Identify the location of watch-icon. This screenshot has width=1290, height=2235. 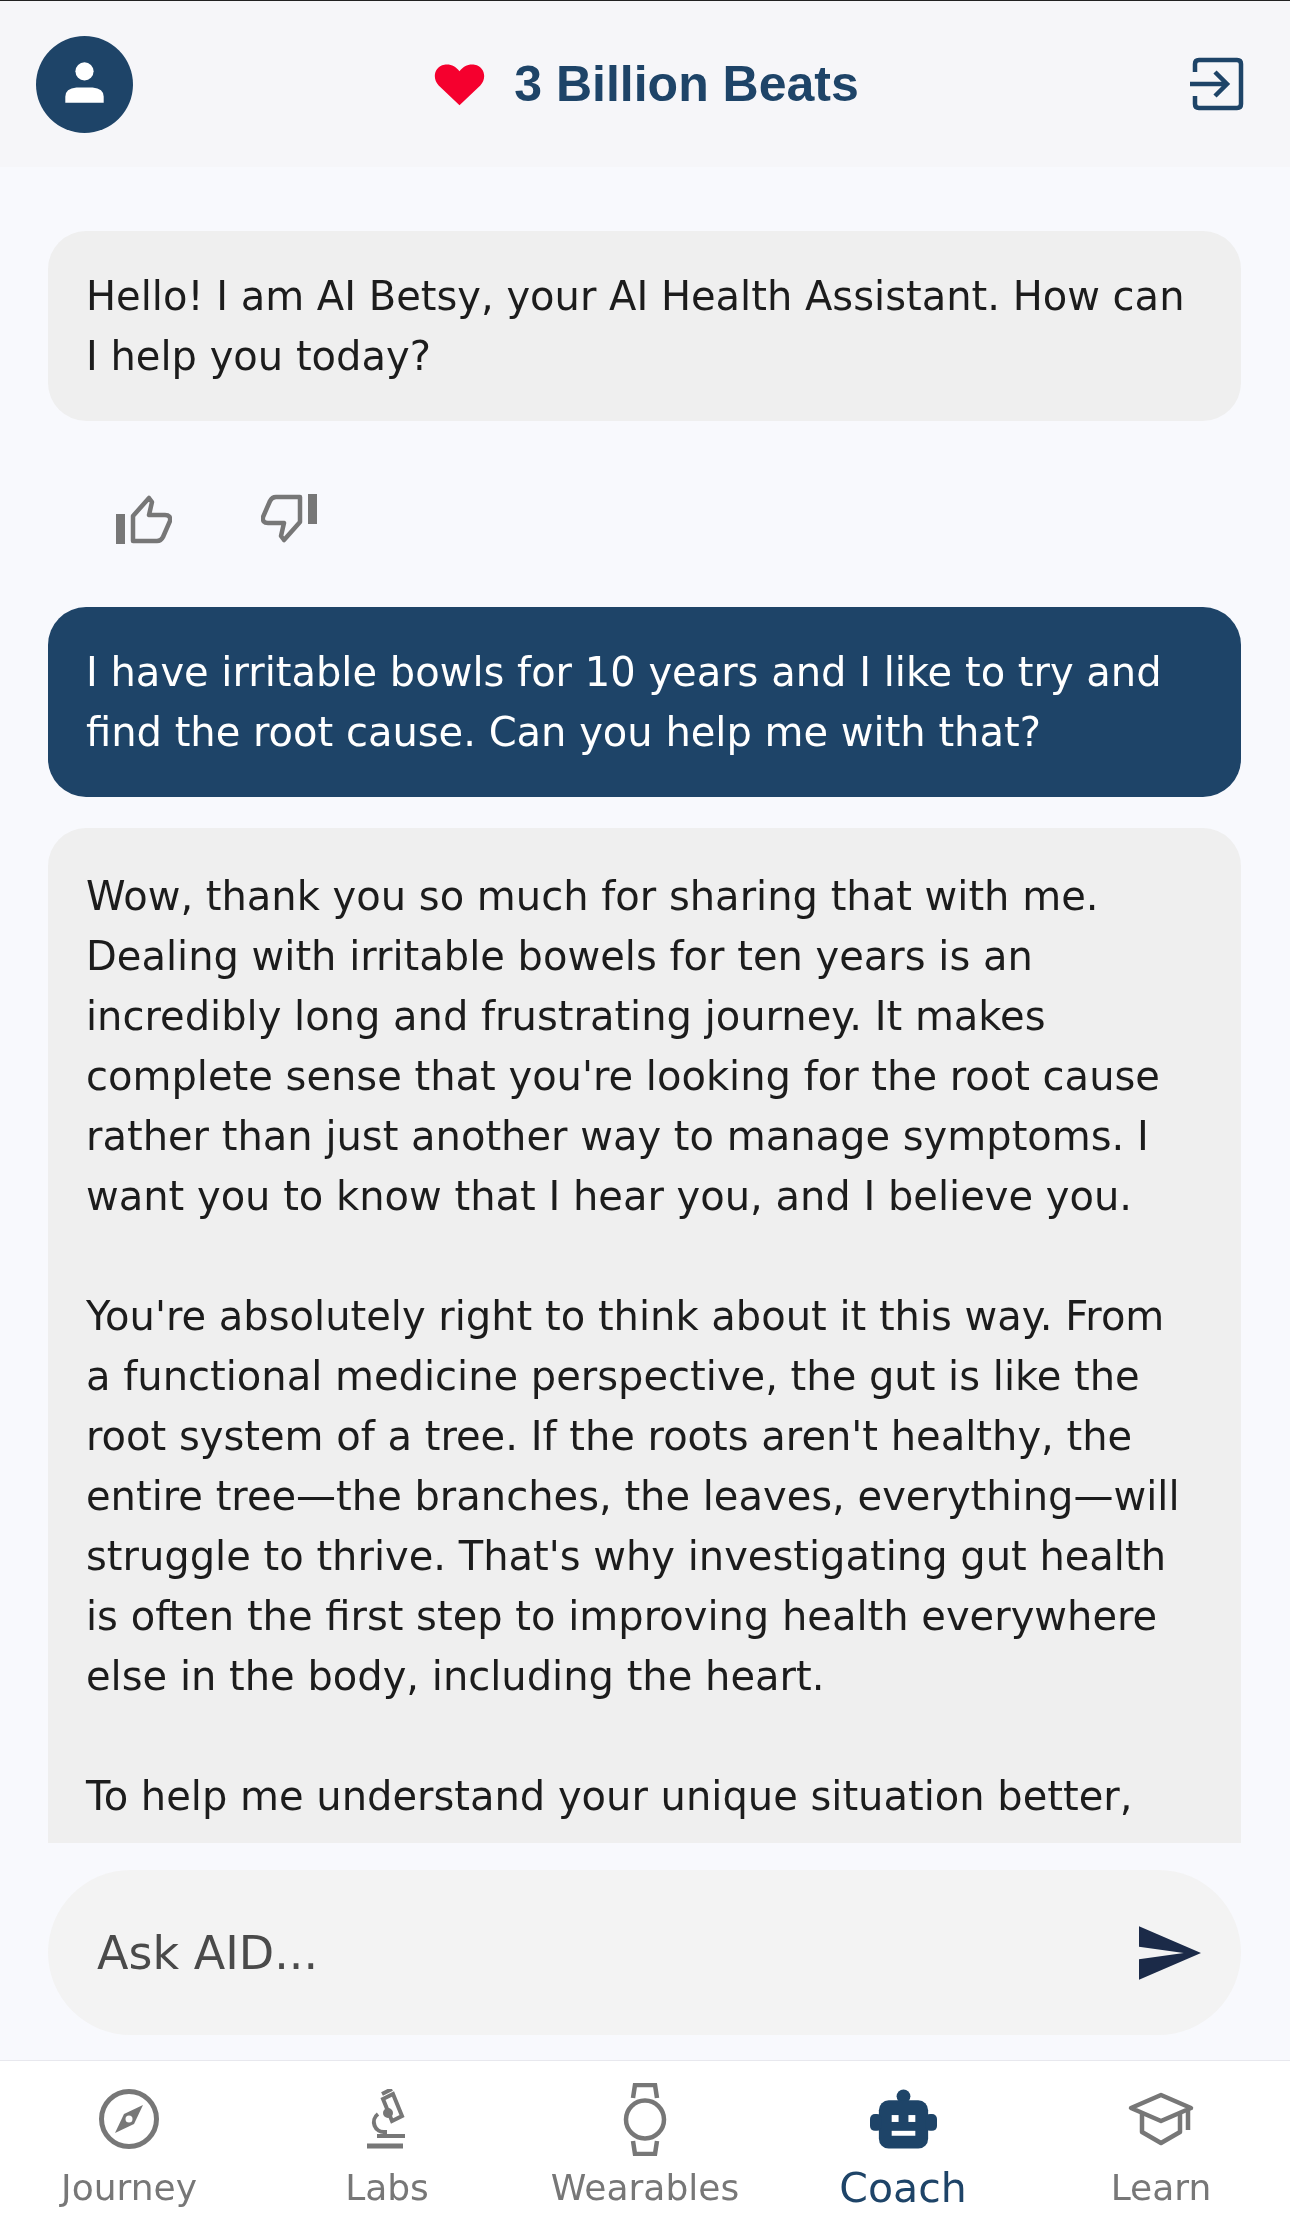
(645, 2119).